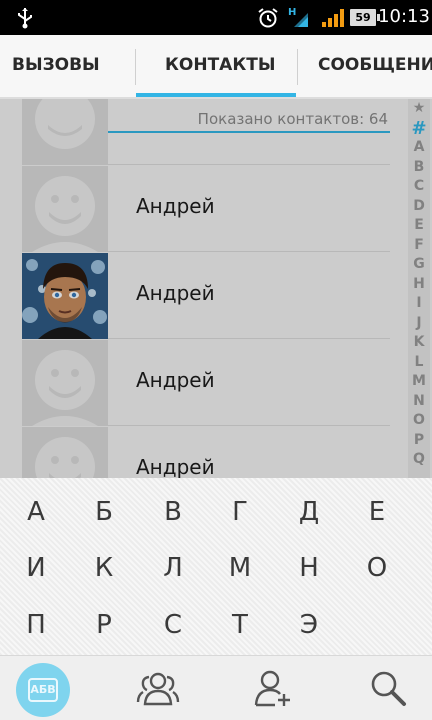 This screenshot has height=720, width=432. I want to click on alphabet-keyboard-button: АБВ, so click(43, 690).